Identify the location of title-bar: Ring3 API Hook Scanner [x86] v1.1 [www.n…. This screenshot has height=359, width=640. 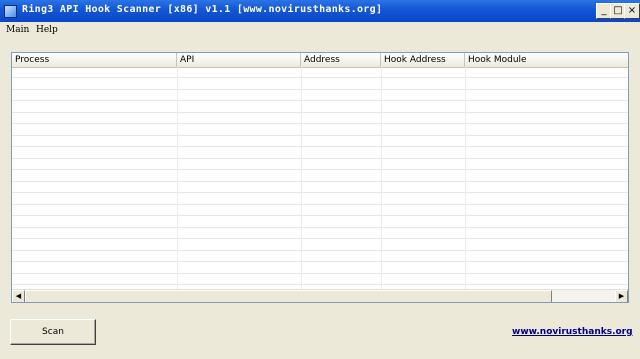
(320, 11).